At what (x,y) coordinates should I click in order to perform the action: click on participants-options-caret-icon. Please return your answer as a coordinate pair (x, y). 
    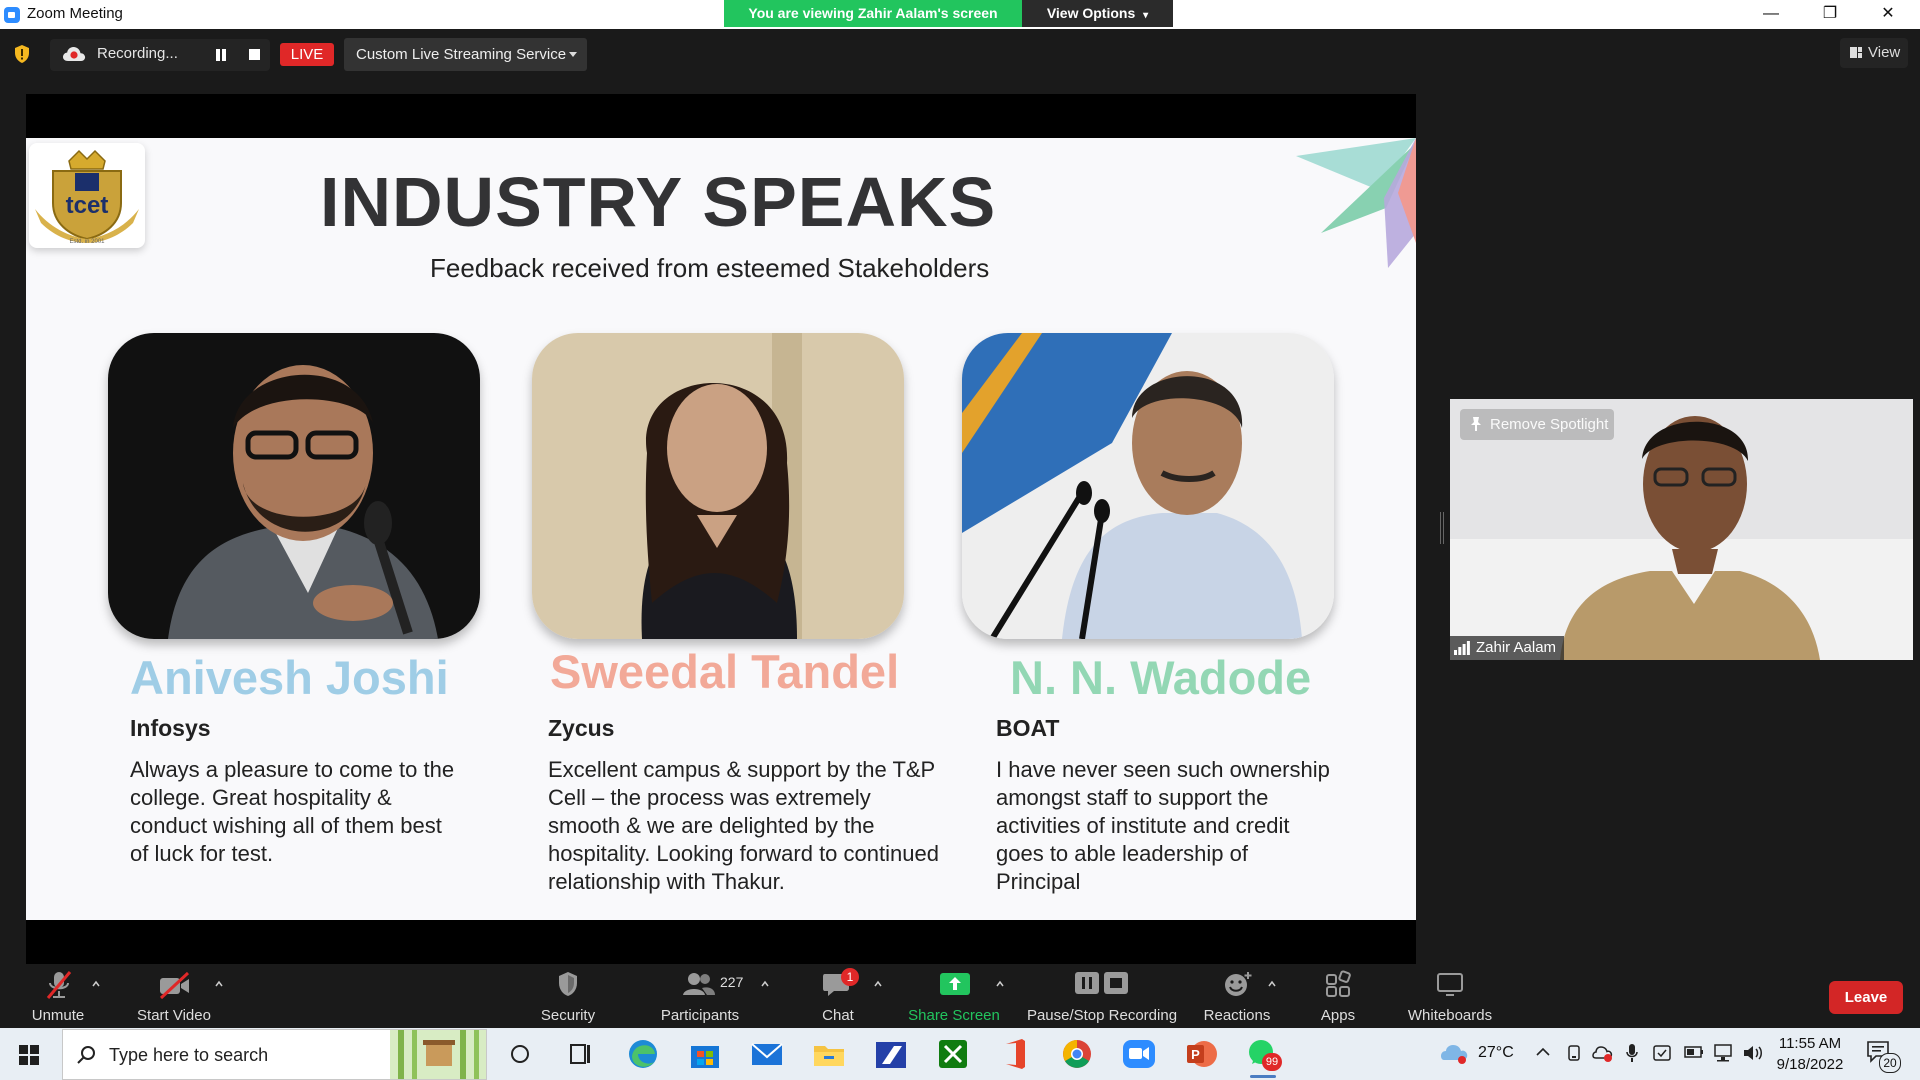
    Looking at the image, I should click on (765, 984).